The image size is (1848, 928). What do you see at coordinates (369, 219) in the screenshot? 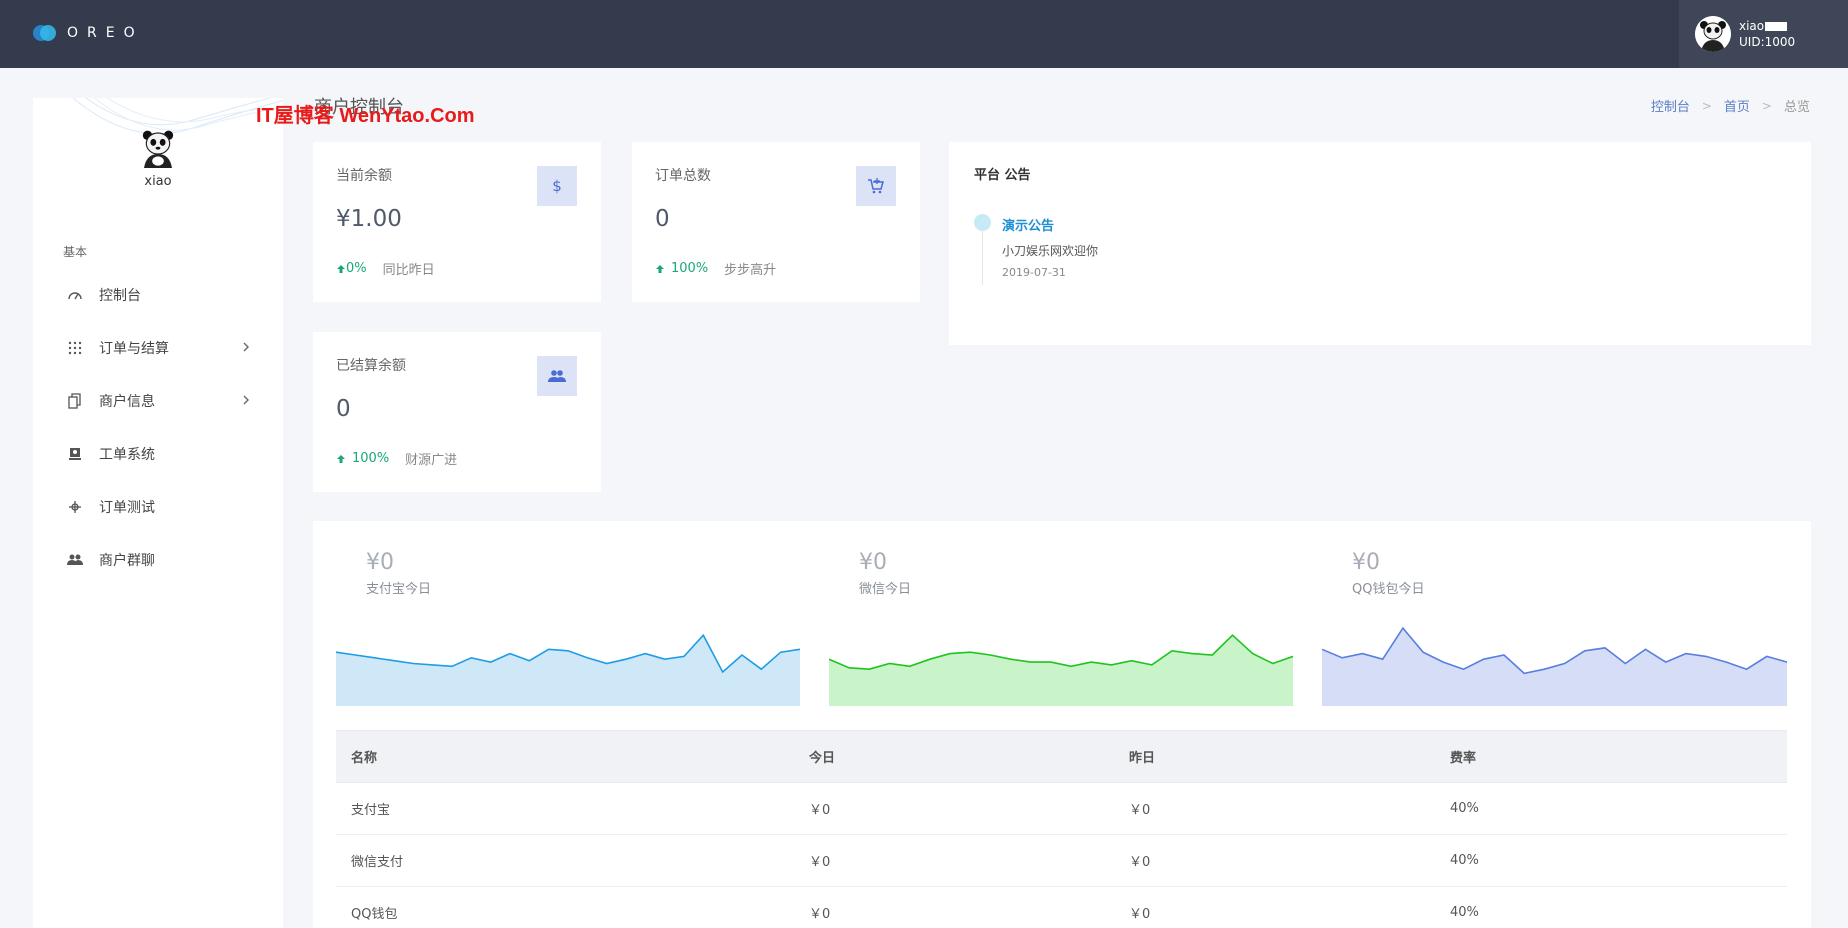
I see `stat-value: ¥1.00` at bounding box center [369, 219].